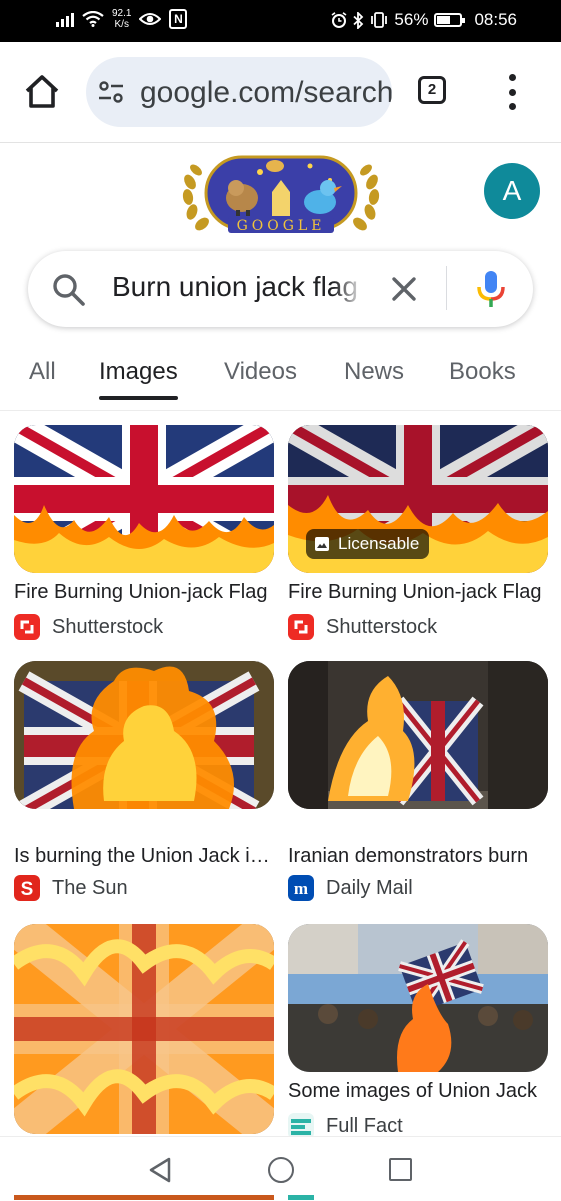  What do you see at coordinates (482, 372) in the screenshot?
I see `tab-books: Books` at bounding box center [482, 372].